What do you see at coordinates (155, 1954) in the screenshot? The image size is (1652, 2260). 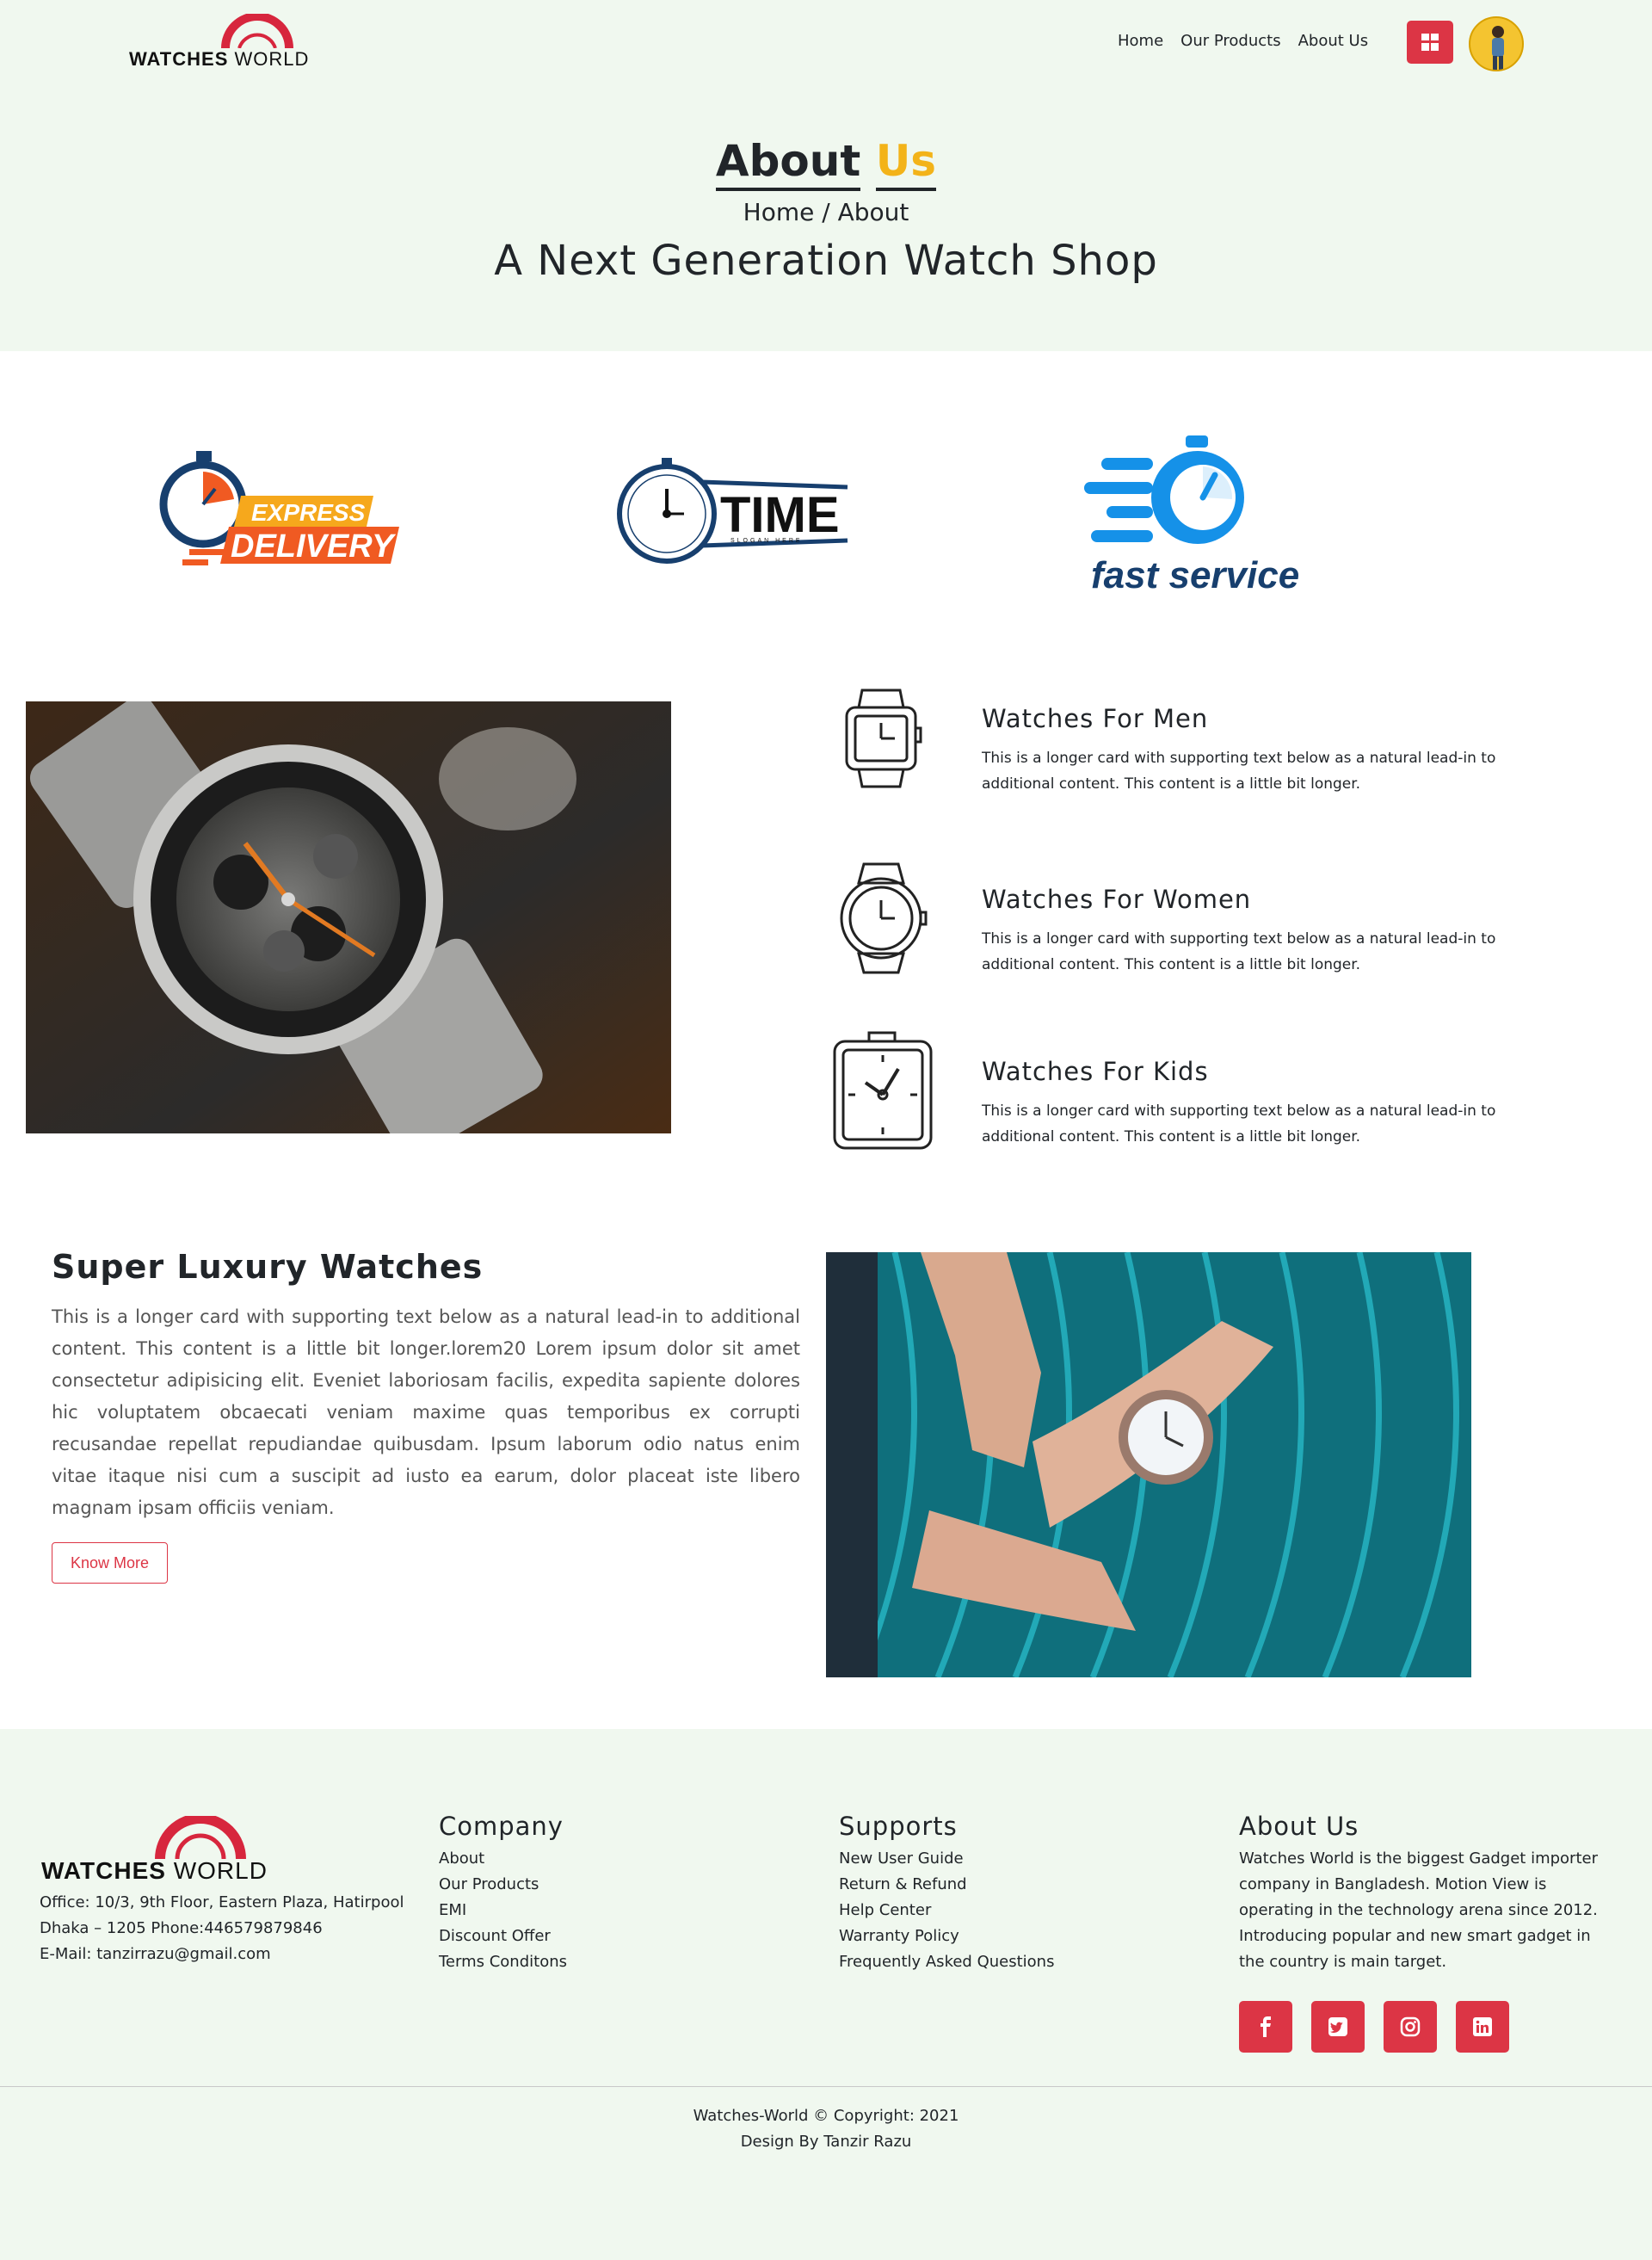 I see `email-text: E-Mail: tanzirrazu@gmail.com` at bounding box center [155, 1954].